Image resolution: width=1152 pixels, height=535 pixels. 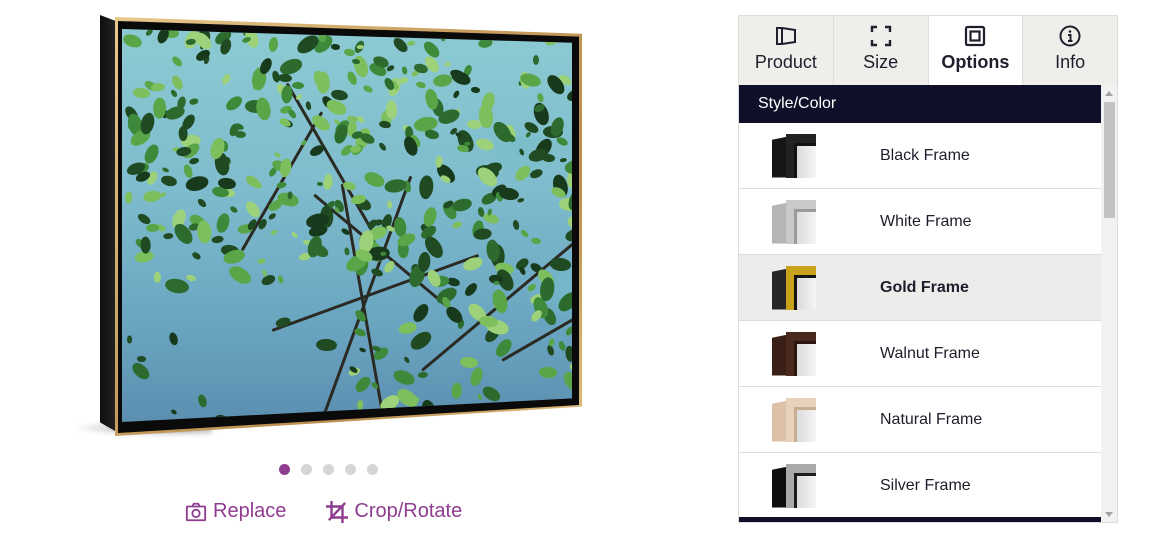 I want to click on frame-option-item: Natural Frame, so click(x=920, y=420).